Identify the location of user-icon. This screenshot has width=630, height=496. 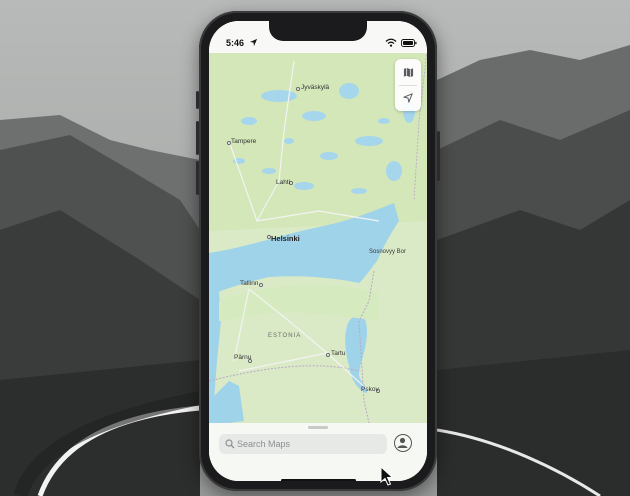
(402, 442).